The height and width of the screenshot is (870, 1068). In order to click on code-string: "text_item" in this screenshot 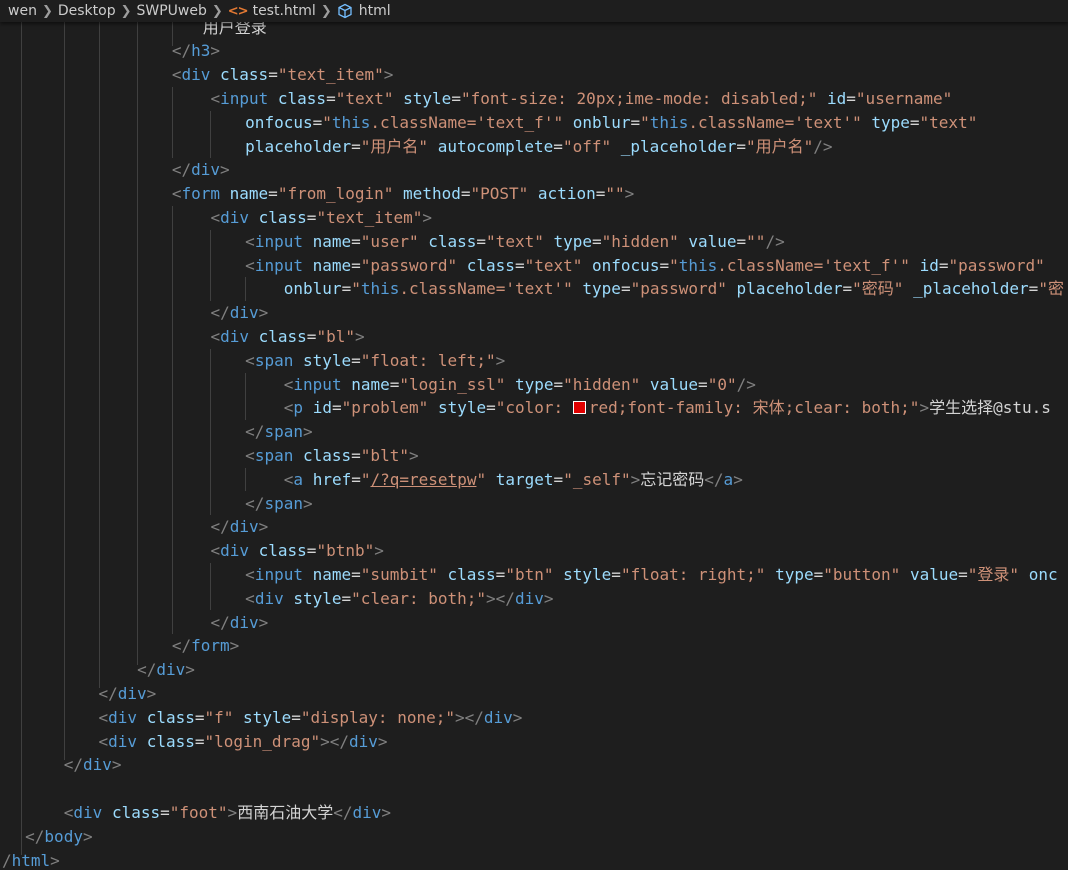, I will do `click(330, 75)`.